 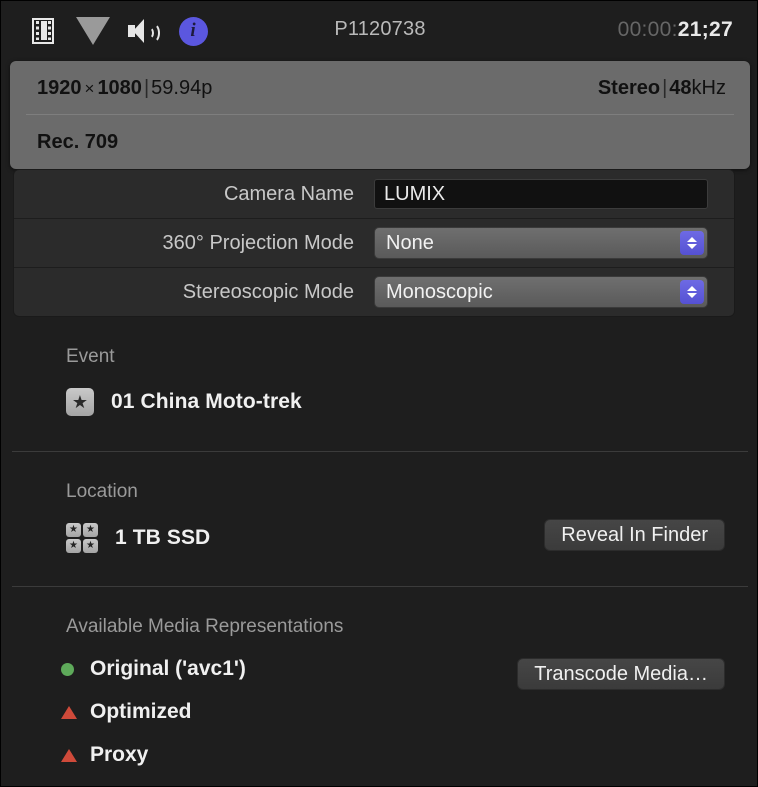 I want to click on timecode-lit: 21;27, so click(x=705, y=29).